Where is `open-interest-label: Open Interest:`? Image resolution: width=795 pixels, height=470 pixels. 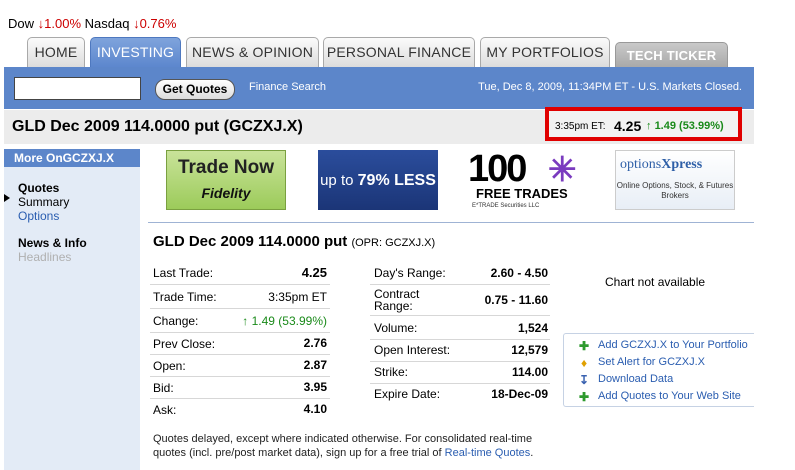 open-interest-label: Open Interest: is located at coordinates (412, 350).